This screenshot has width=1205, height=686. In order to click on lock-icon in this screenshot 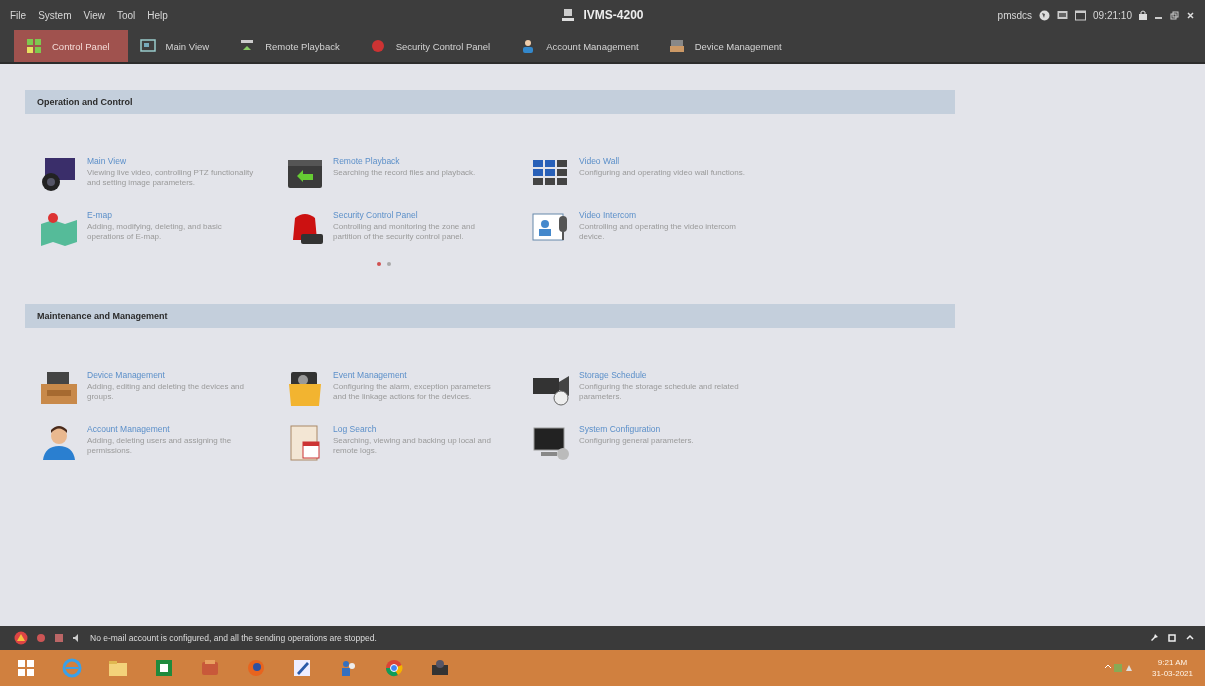, I will do `click(1143, 15)`.